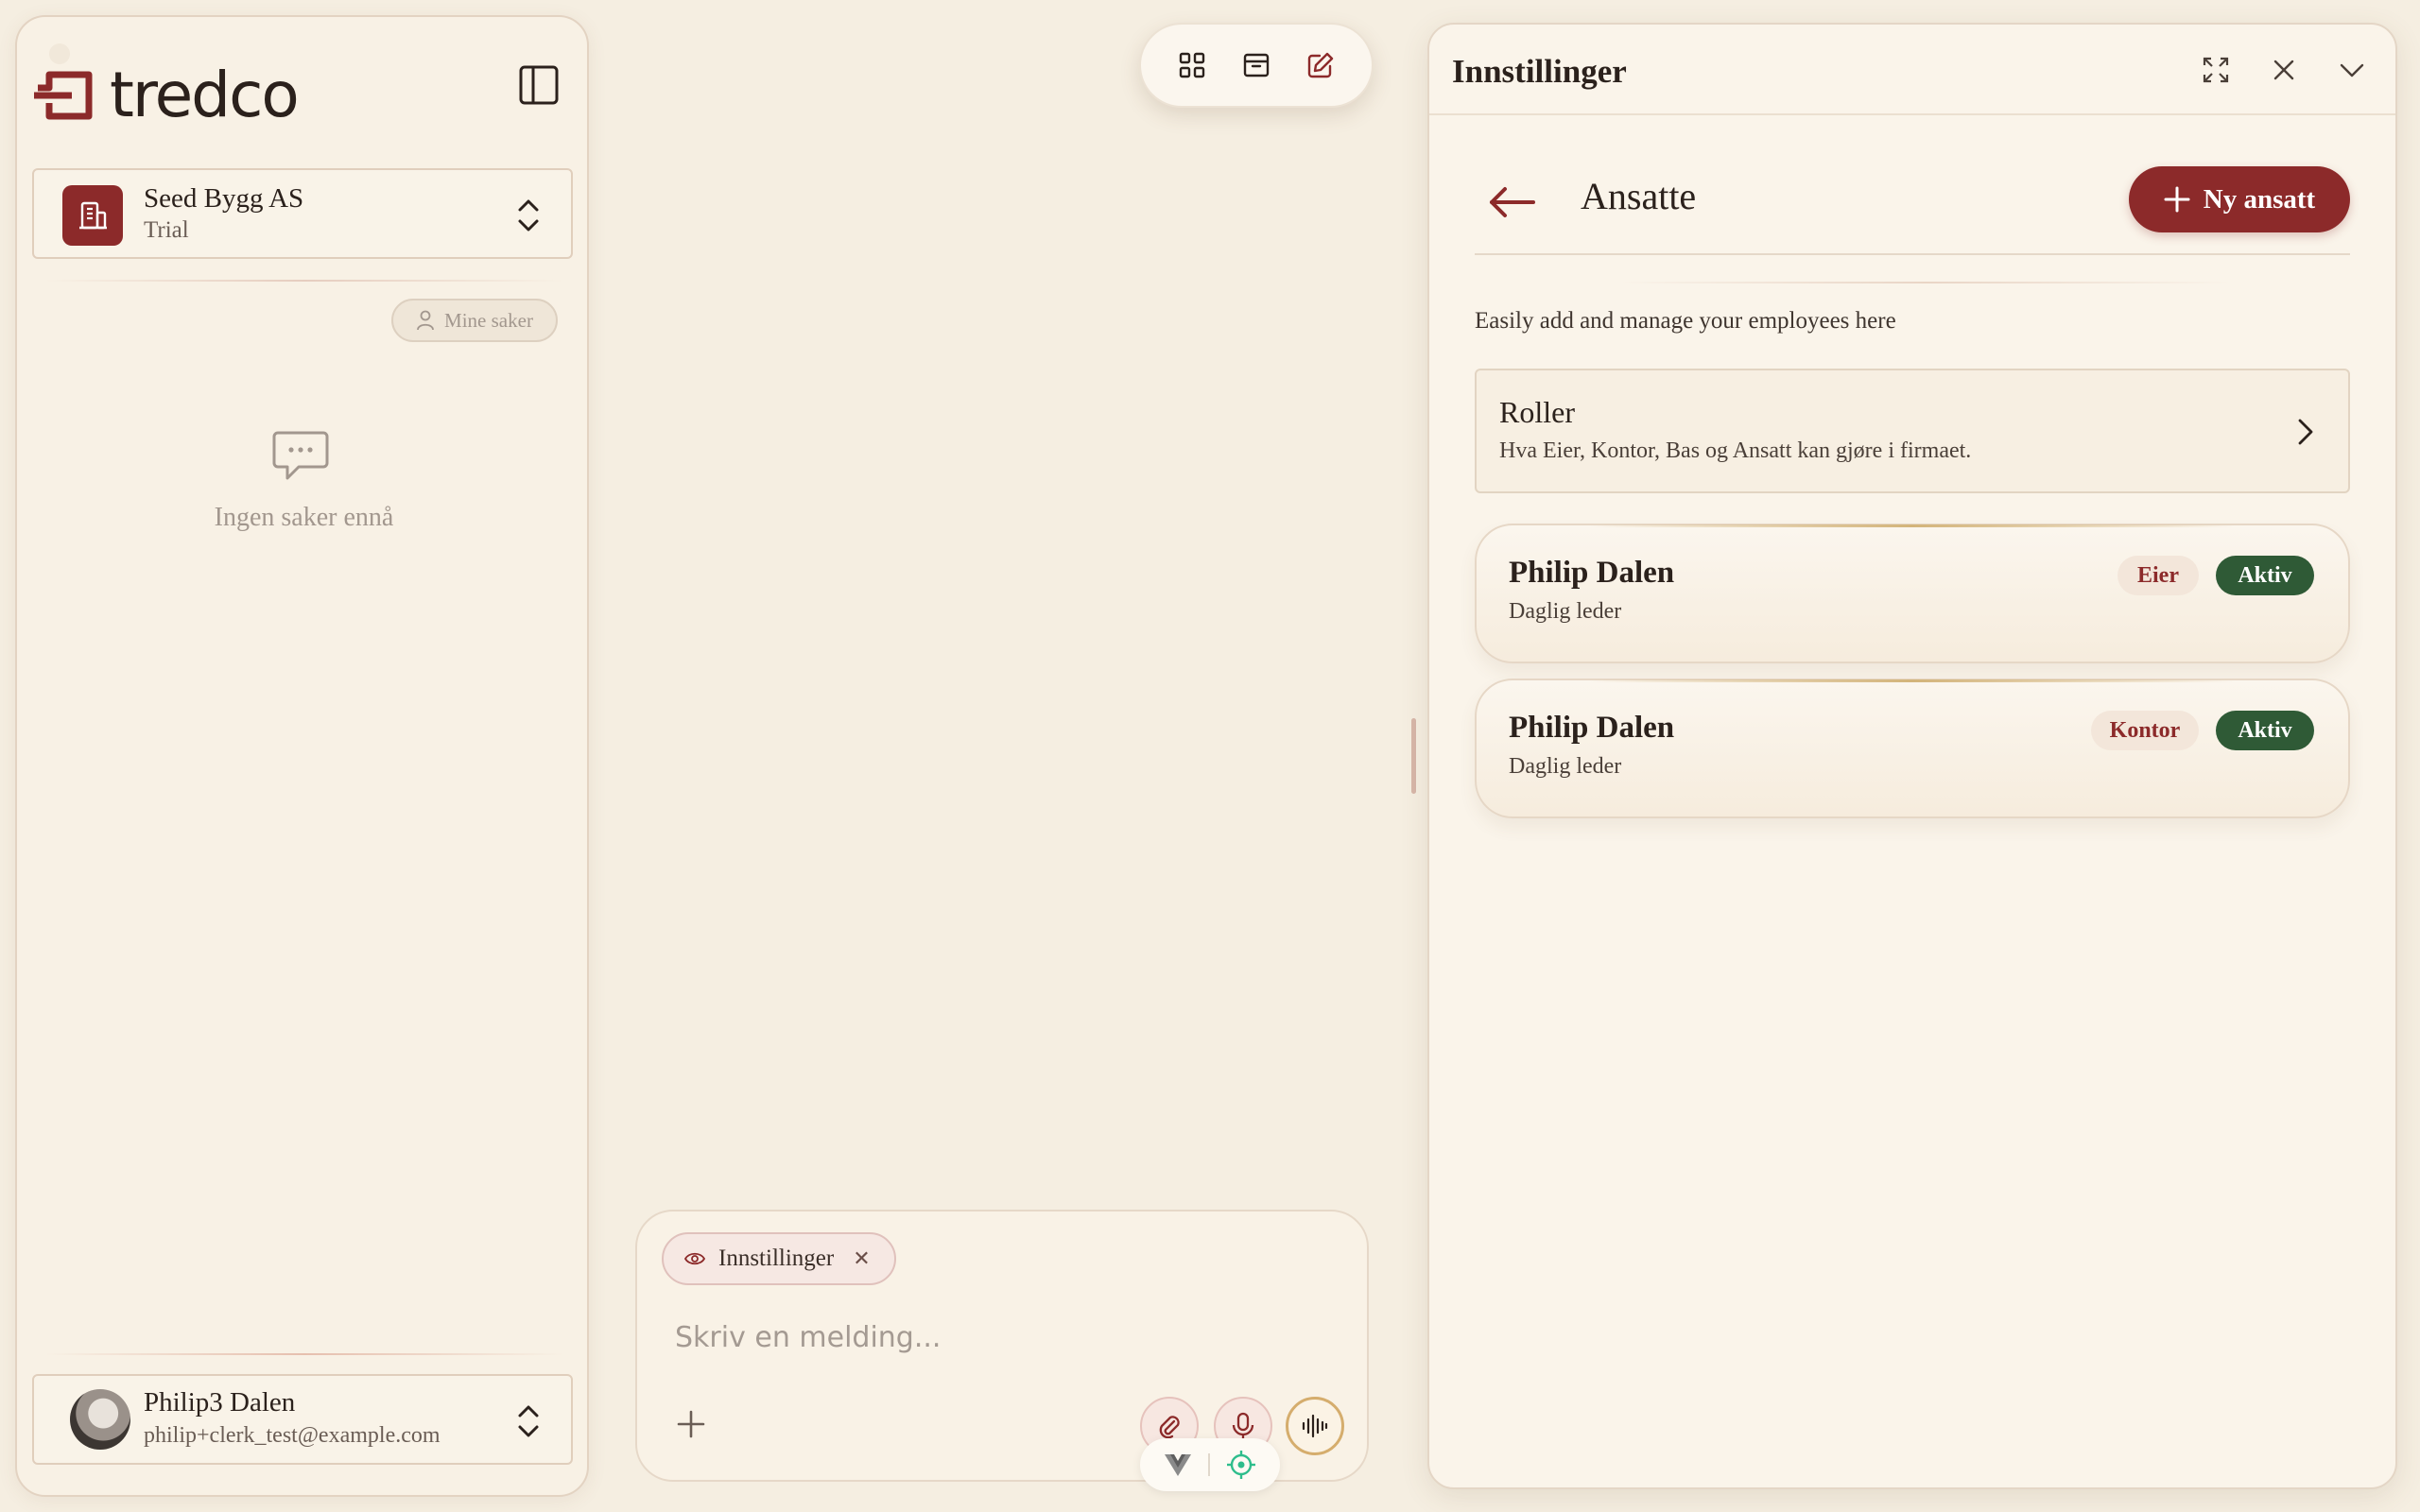  I want to click on role-badge: Eier, so click(2159, 575).